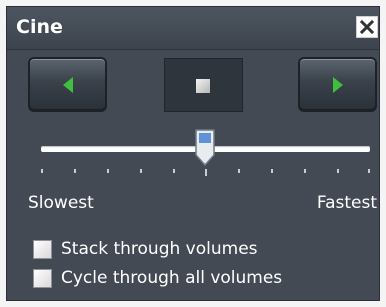 This screenshot has height=307, width=386. What do you see at coordinates (61, 203) in the screenshot?
I see `slowest-label: Slowest` at bounding box center [61, 203].